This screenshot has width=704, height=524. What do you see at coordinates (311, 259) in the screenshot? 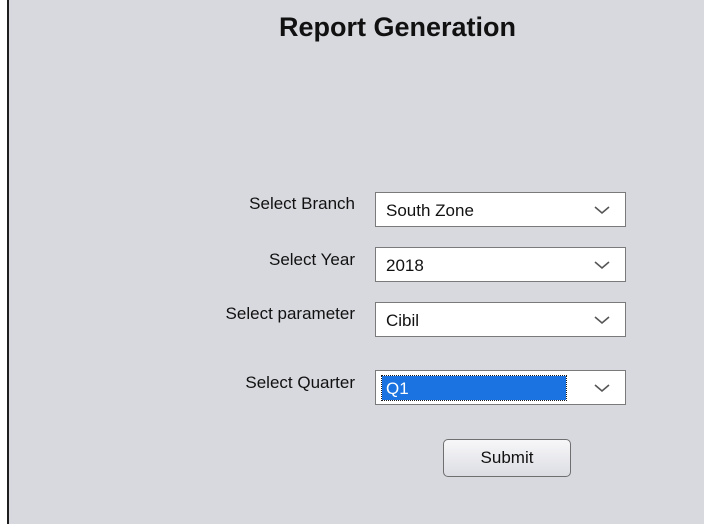
I see `year-label: Select Year` at bounding box center [311, 259].